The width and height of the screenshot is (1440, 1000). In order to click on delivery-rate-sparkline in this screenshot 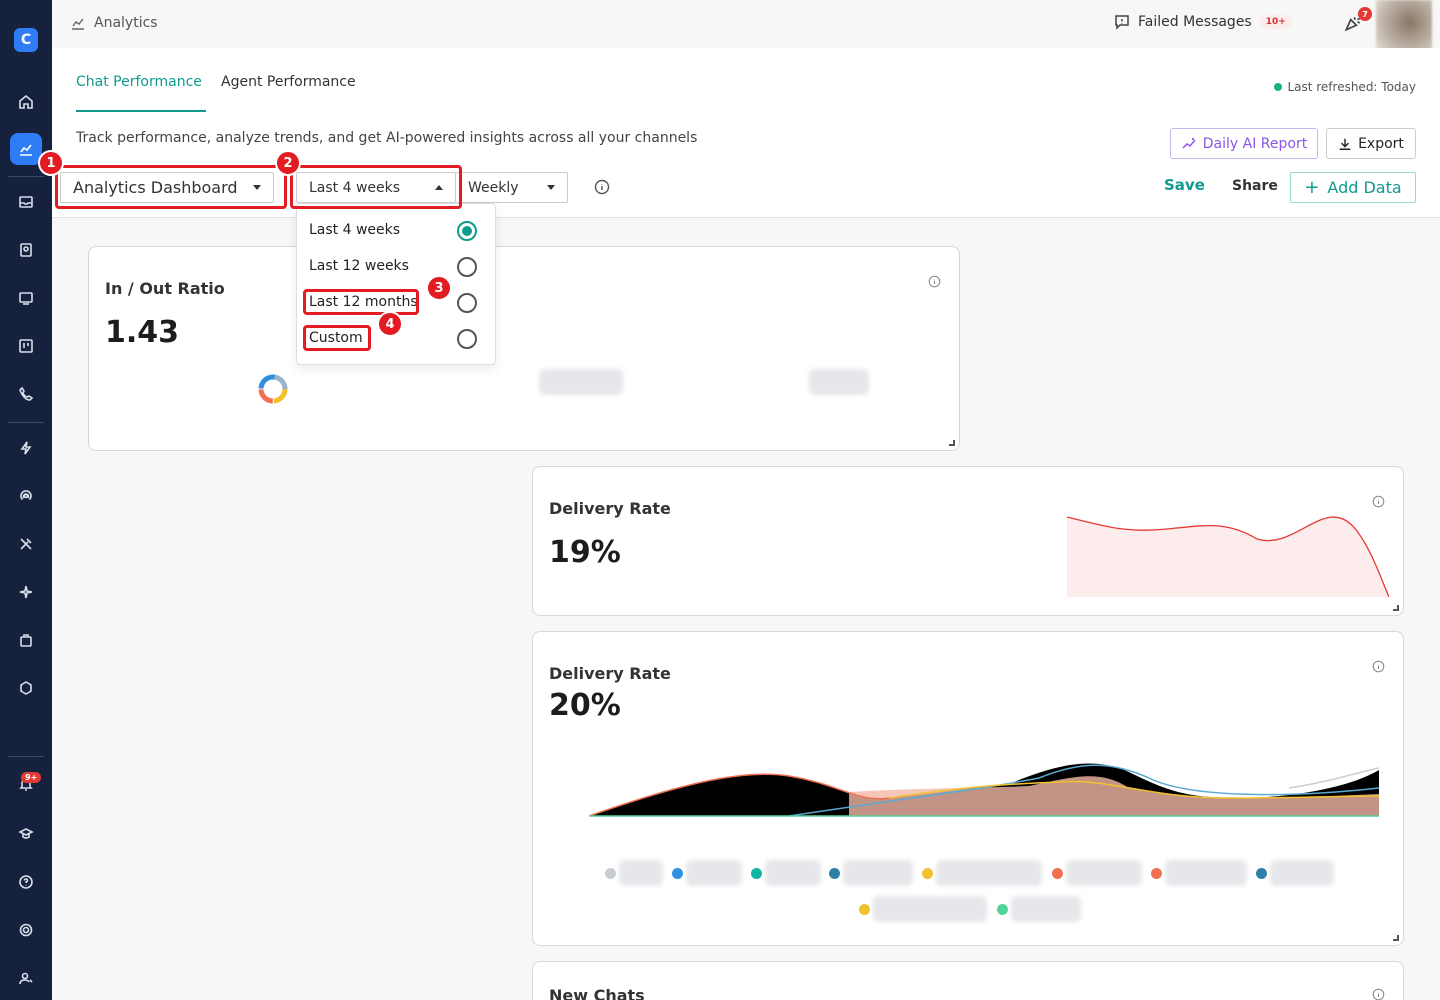, I will do `click(1228, 557)`.